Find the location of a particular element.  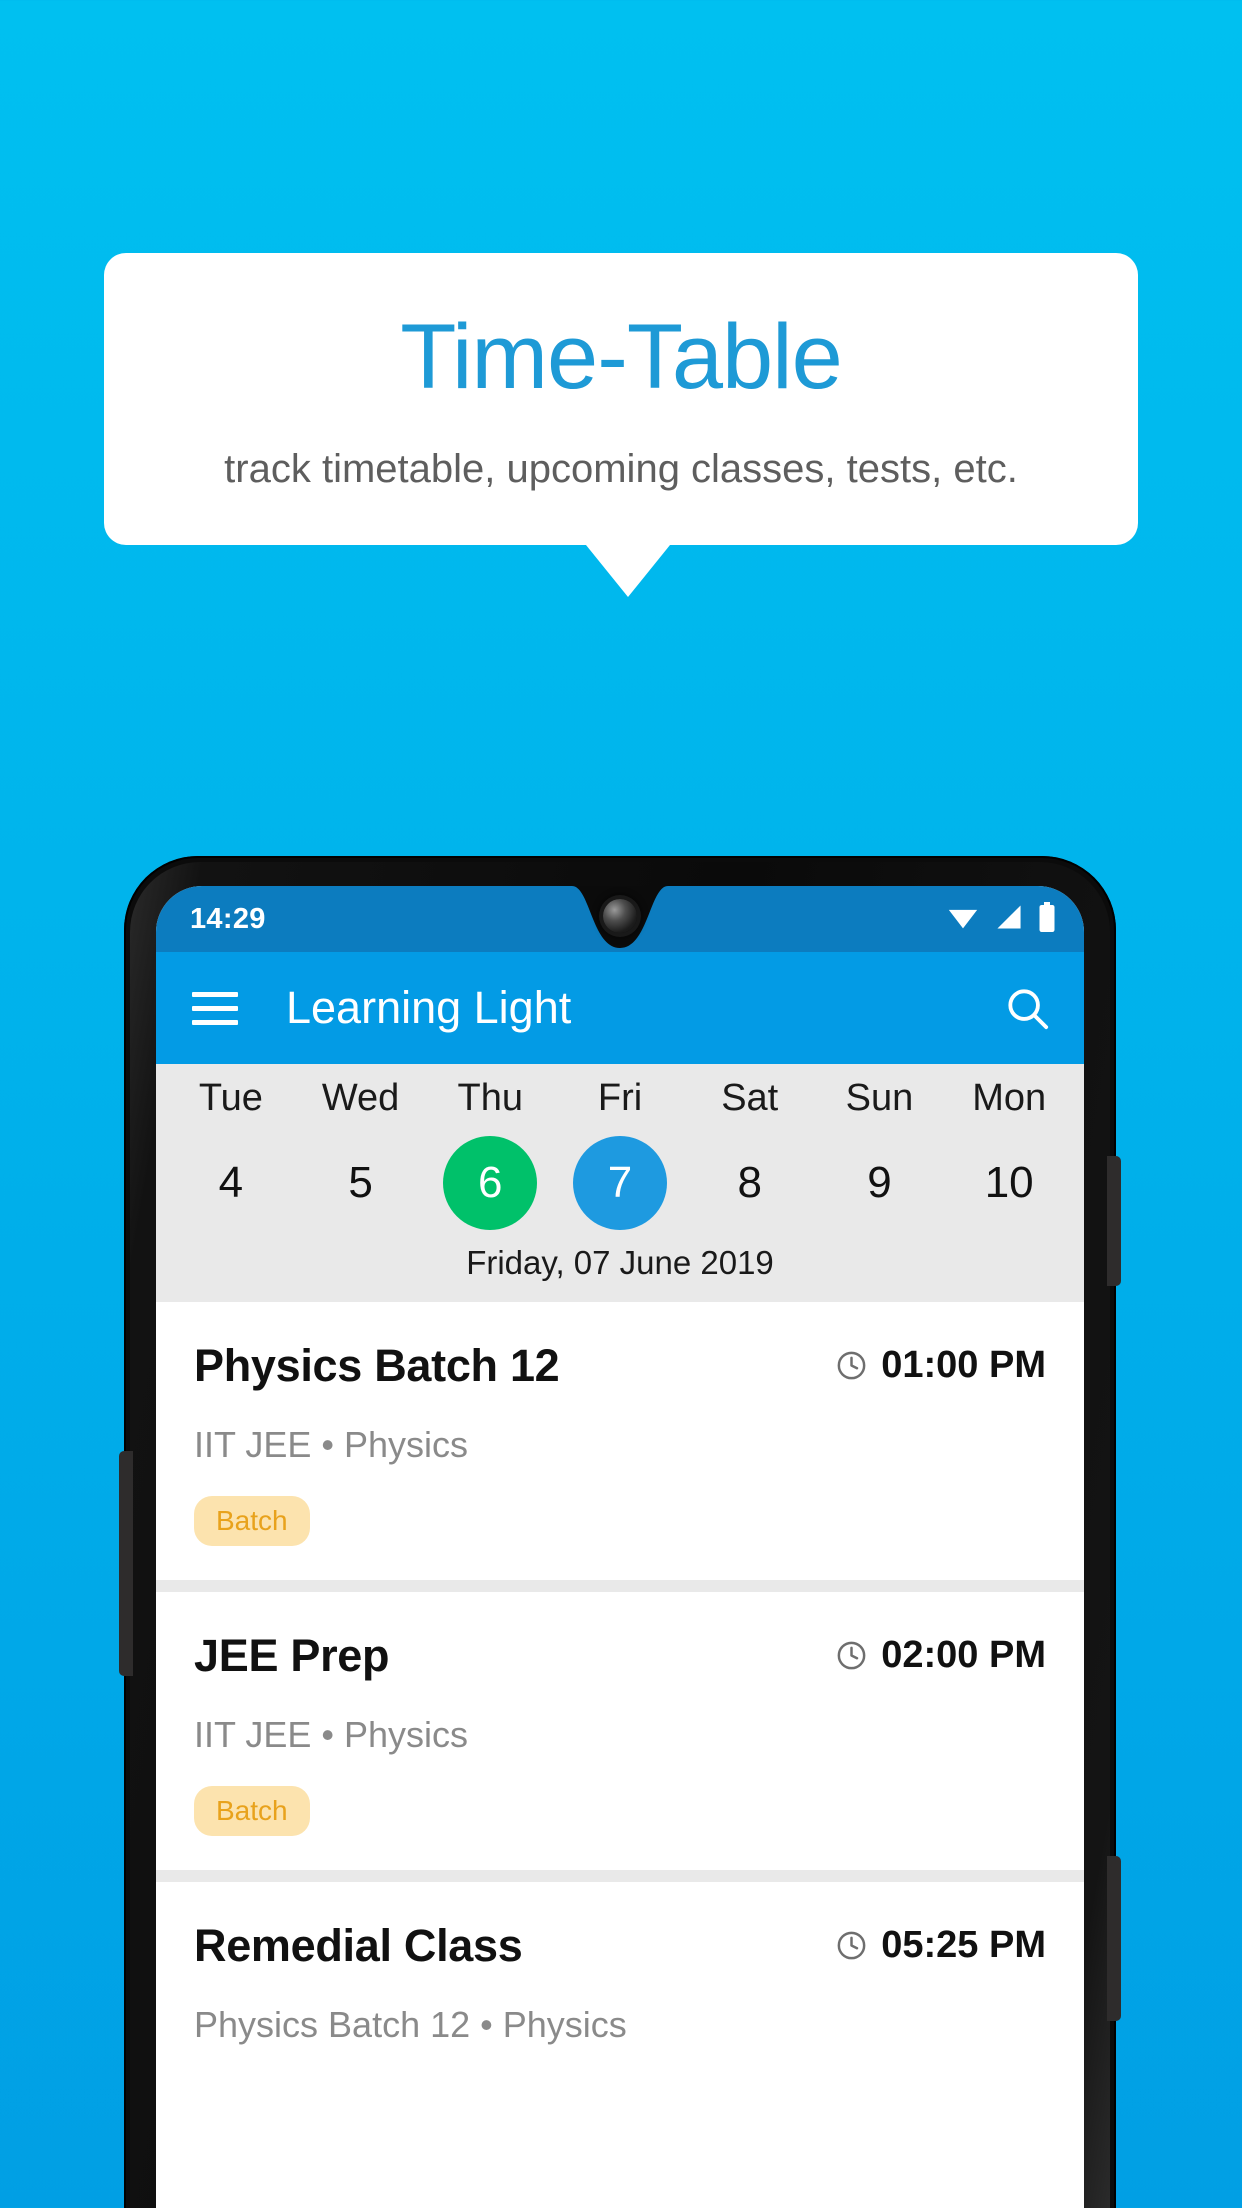

list-item-time-text: 01:00 PM is located at coordinates (963, 1364).